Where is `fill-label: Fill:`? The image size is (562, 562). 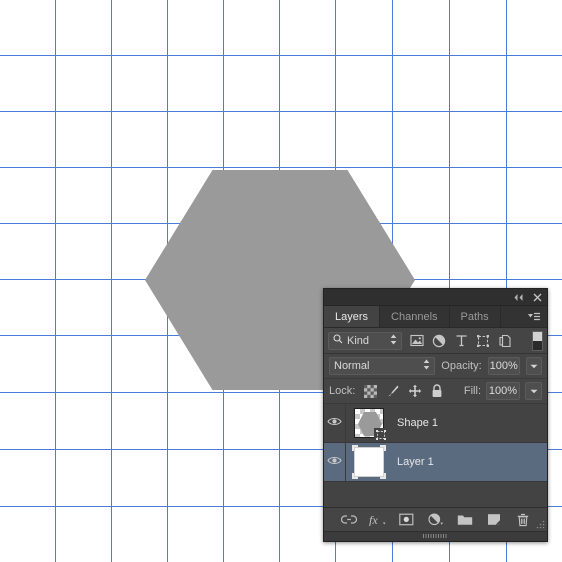
fill-label: Fill: is located at coordinates (472, 391).